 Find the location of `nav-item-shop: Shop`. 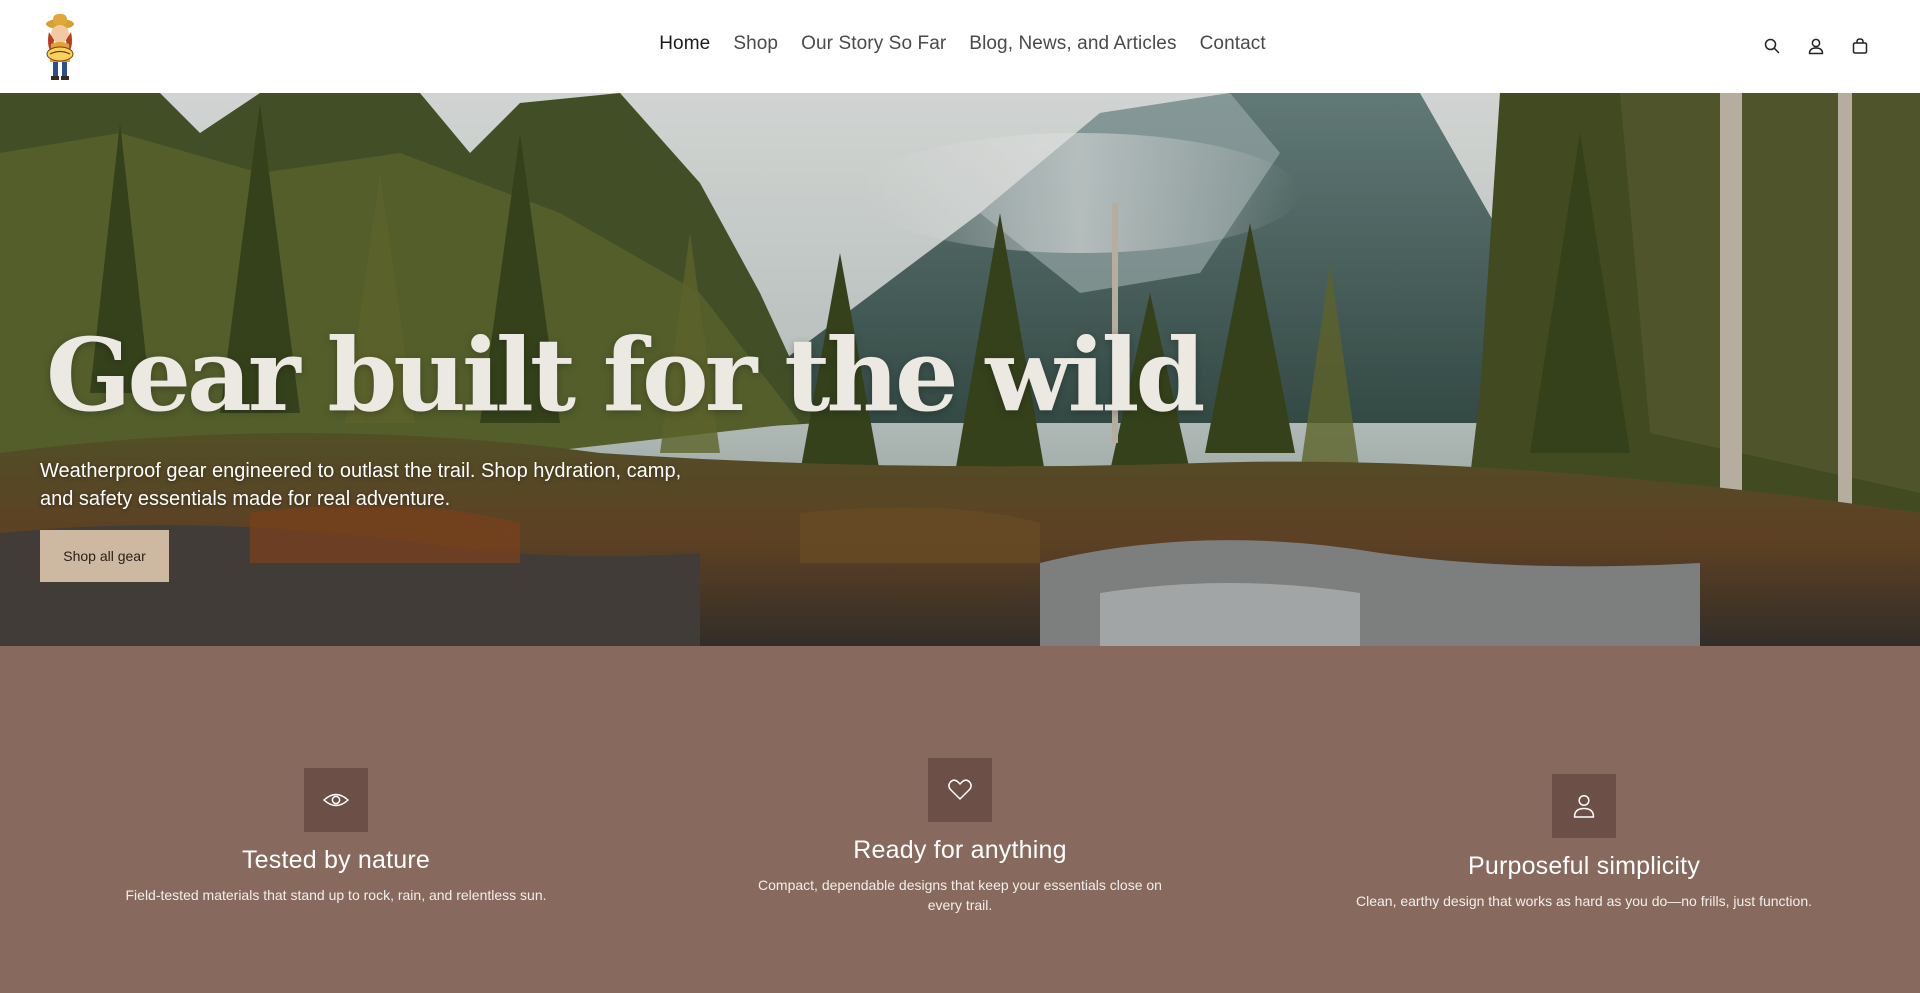

nav-item-shop: Shop is located at coordinates (755, 44).